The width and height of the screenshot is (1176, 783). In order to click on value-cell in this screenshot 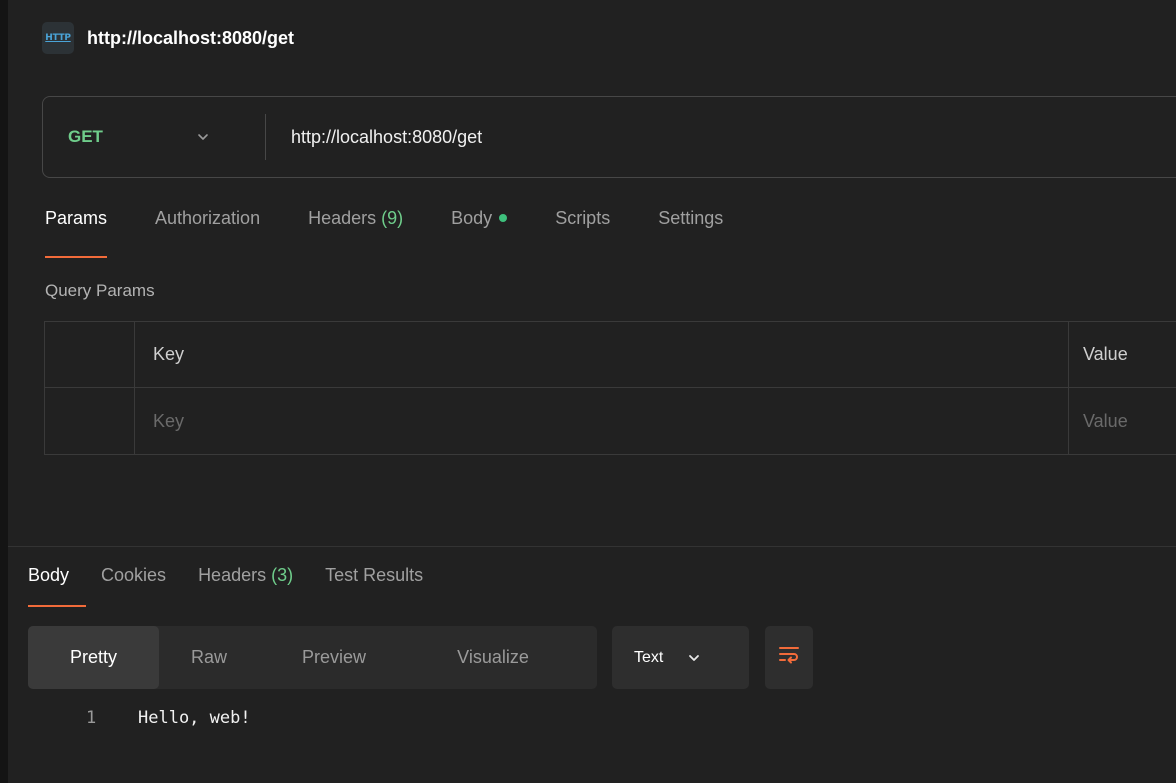, I will do `click(1122, 421)`.